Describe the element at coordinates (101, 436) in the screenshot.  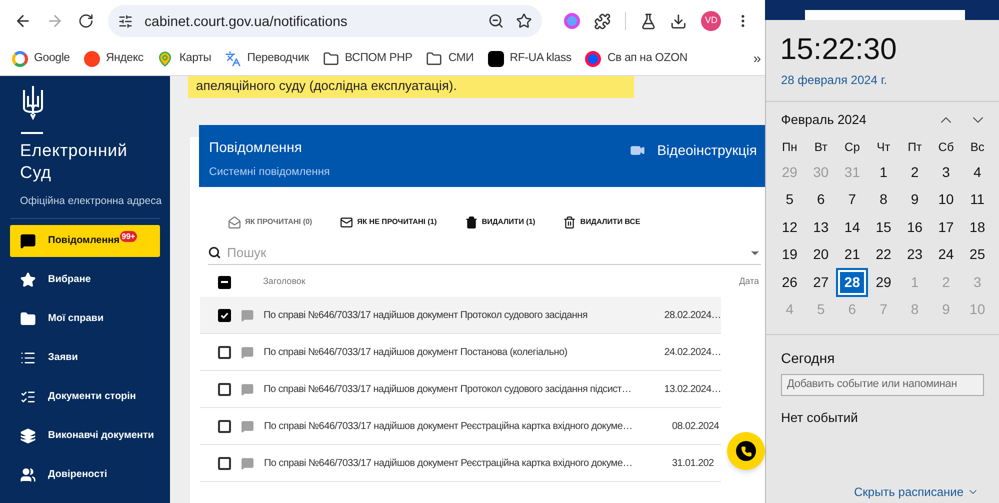
I see `sidebar-label: Виконавчі документи` at that location.